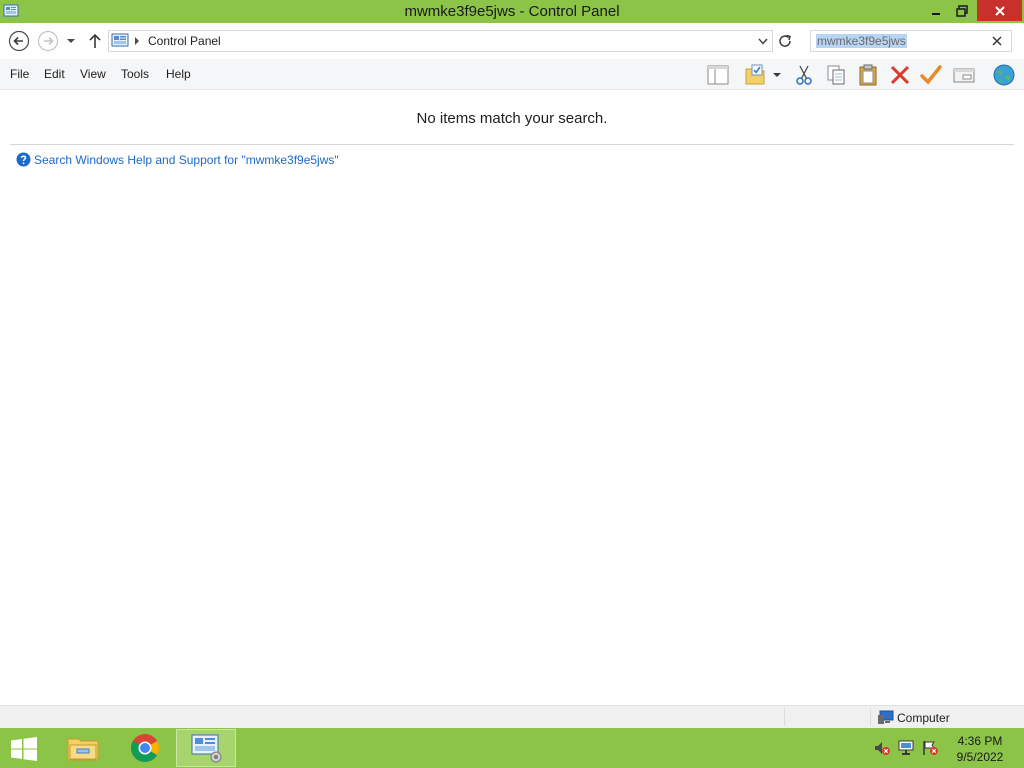 The width and height of the screenshot is (1024, 768). I want to click on clock-date: 9/5/2022, so click(980, 757).